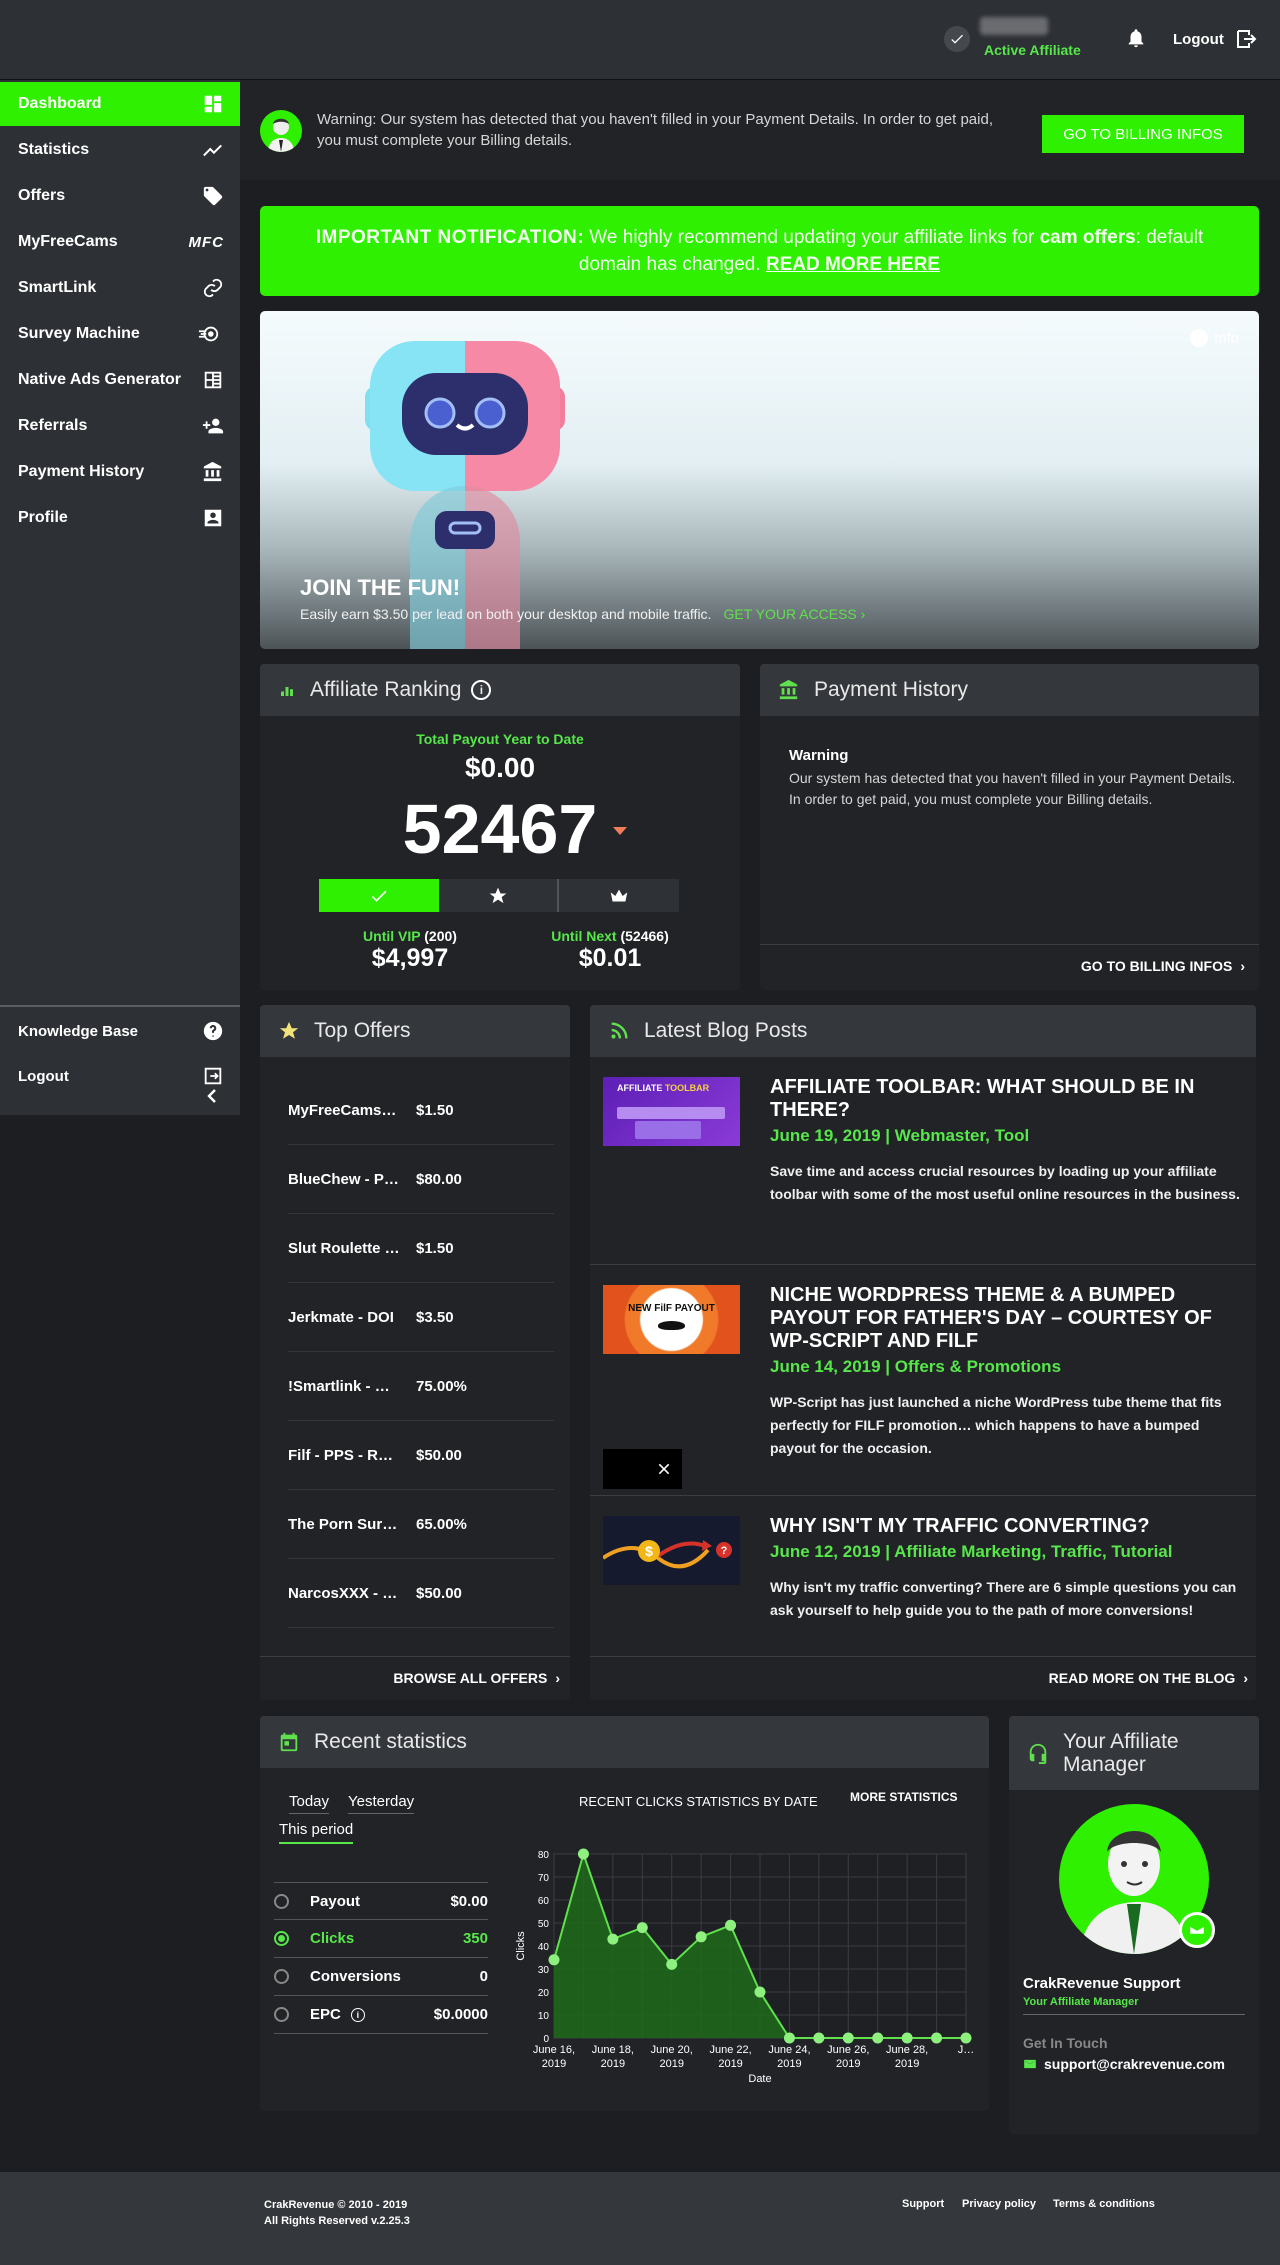 Image resolution: width=1280 pixels, height=2265 pixels. What do you see at coordinates (999, 2204) in the screenshot?
I see `footer-link-privacy: Privacy policy` at bounding box center [999, 2204].